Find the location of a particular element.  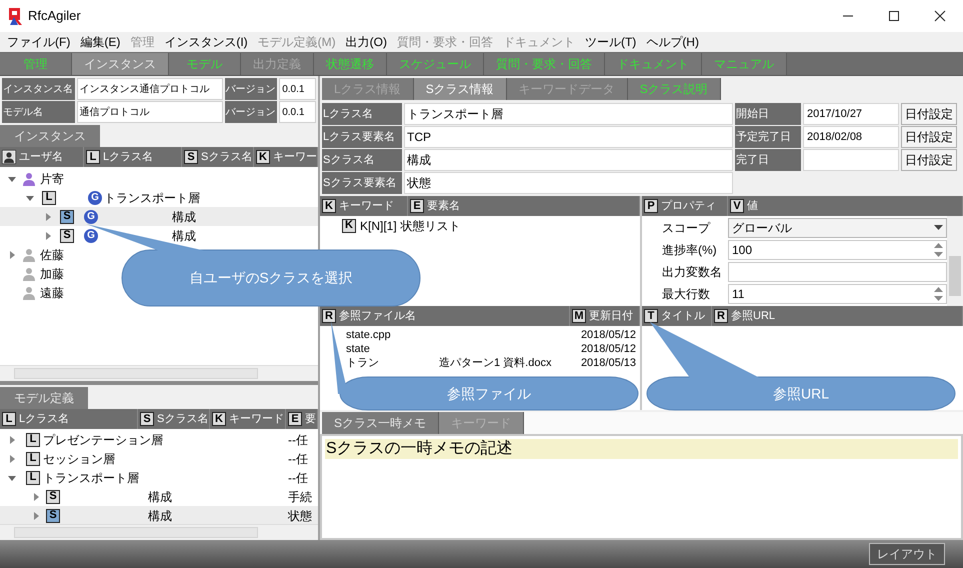

column-label: プロパティ is located at coordinates (688, 206).